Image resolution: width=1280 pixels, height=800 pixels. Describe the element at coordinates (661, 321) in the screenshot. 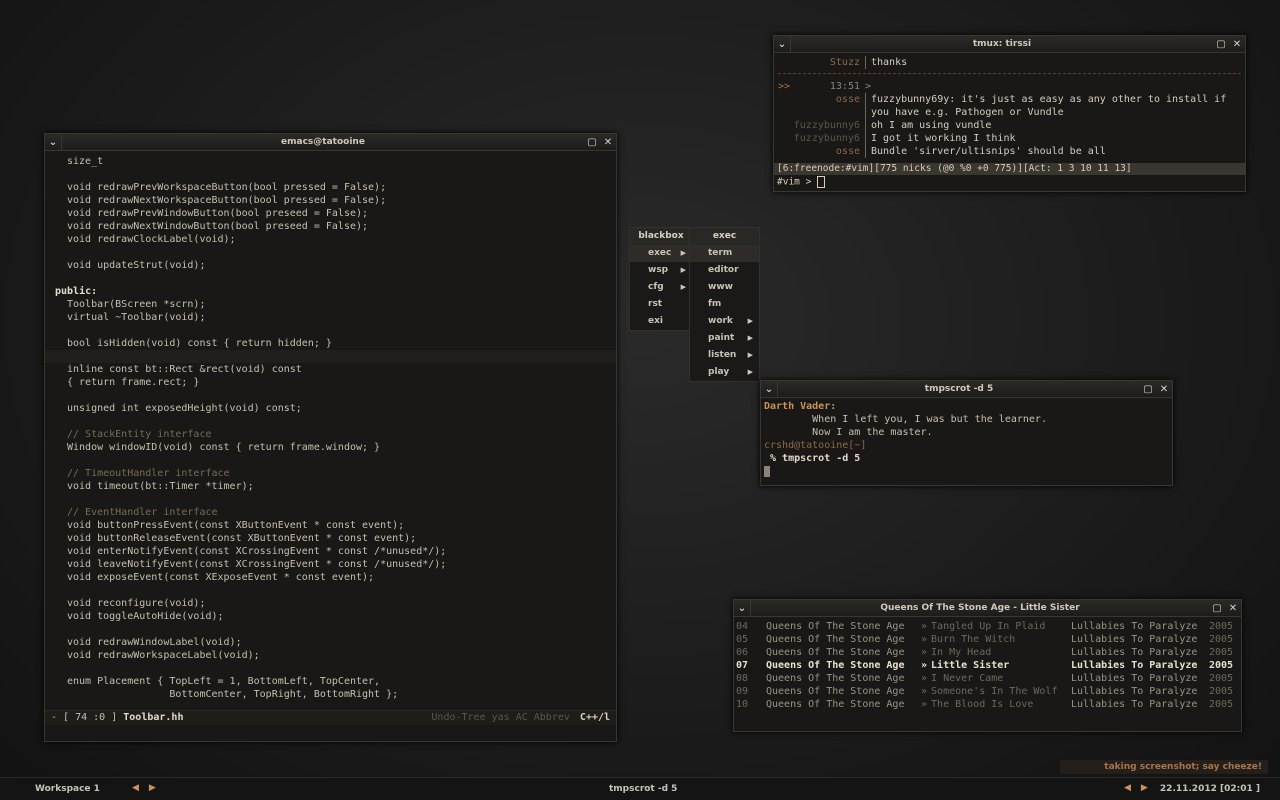

I see `menu-item-exi: exi` at that location.